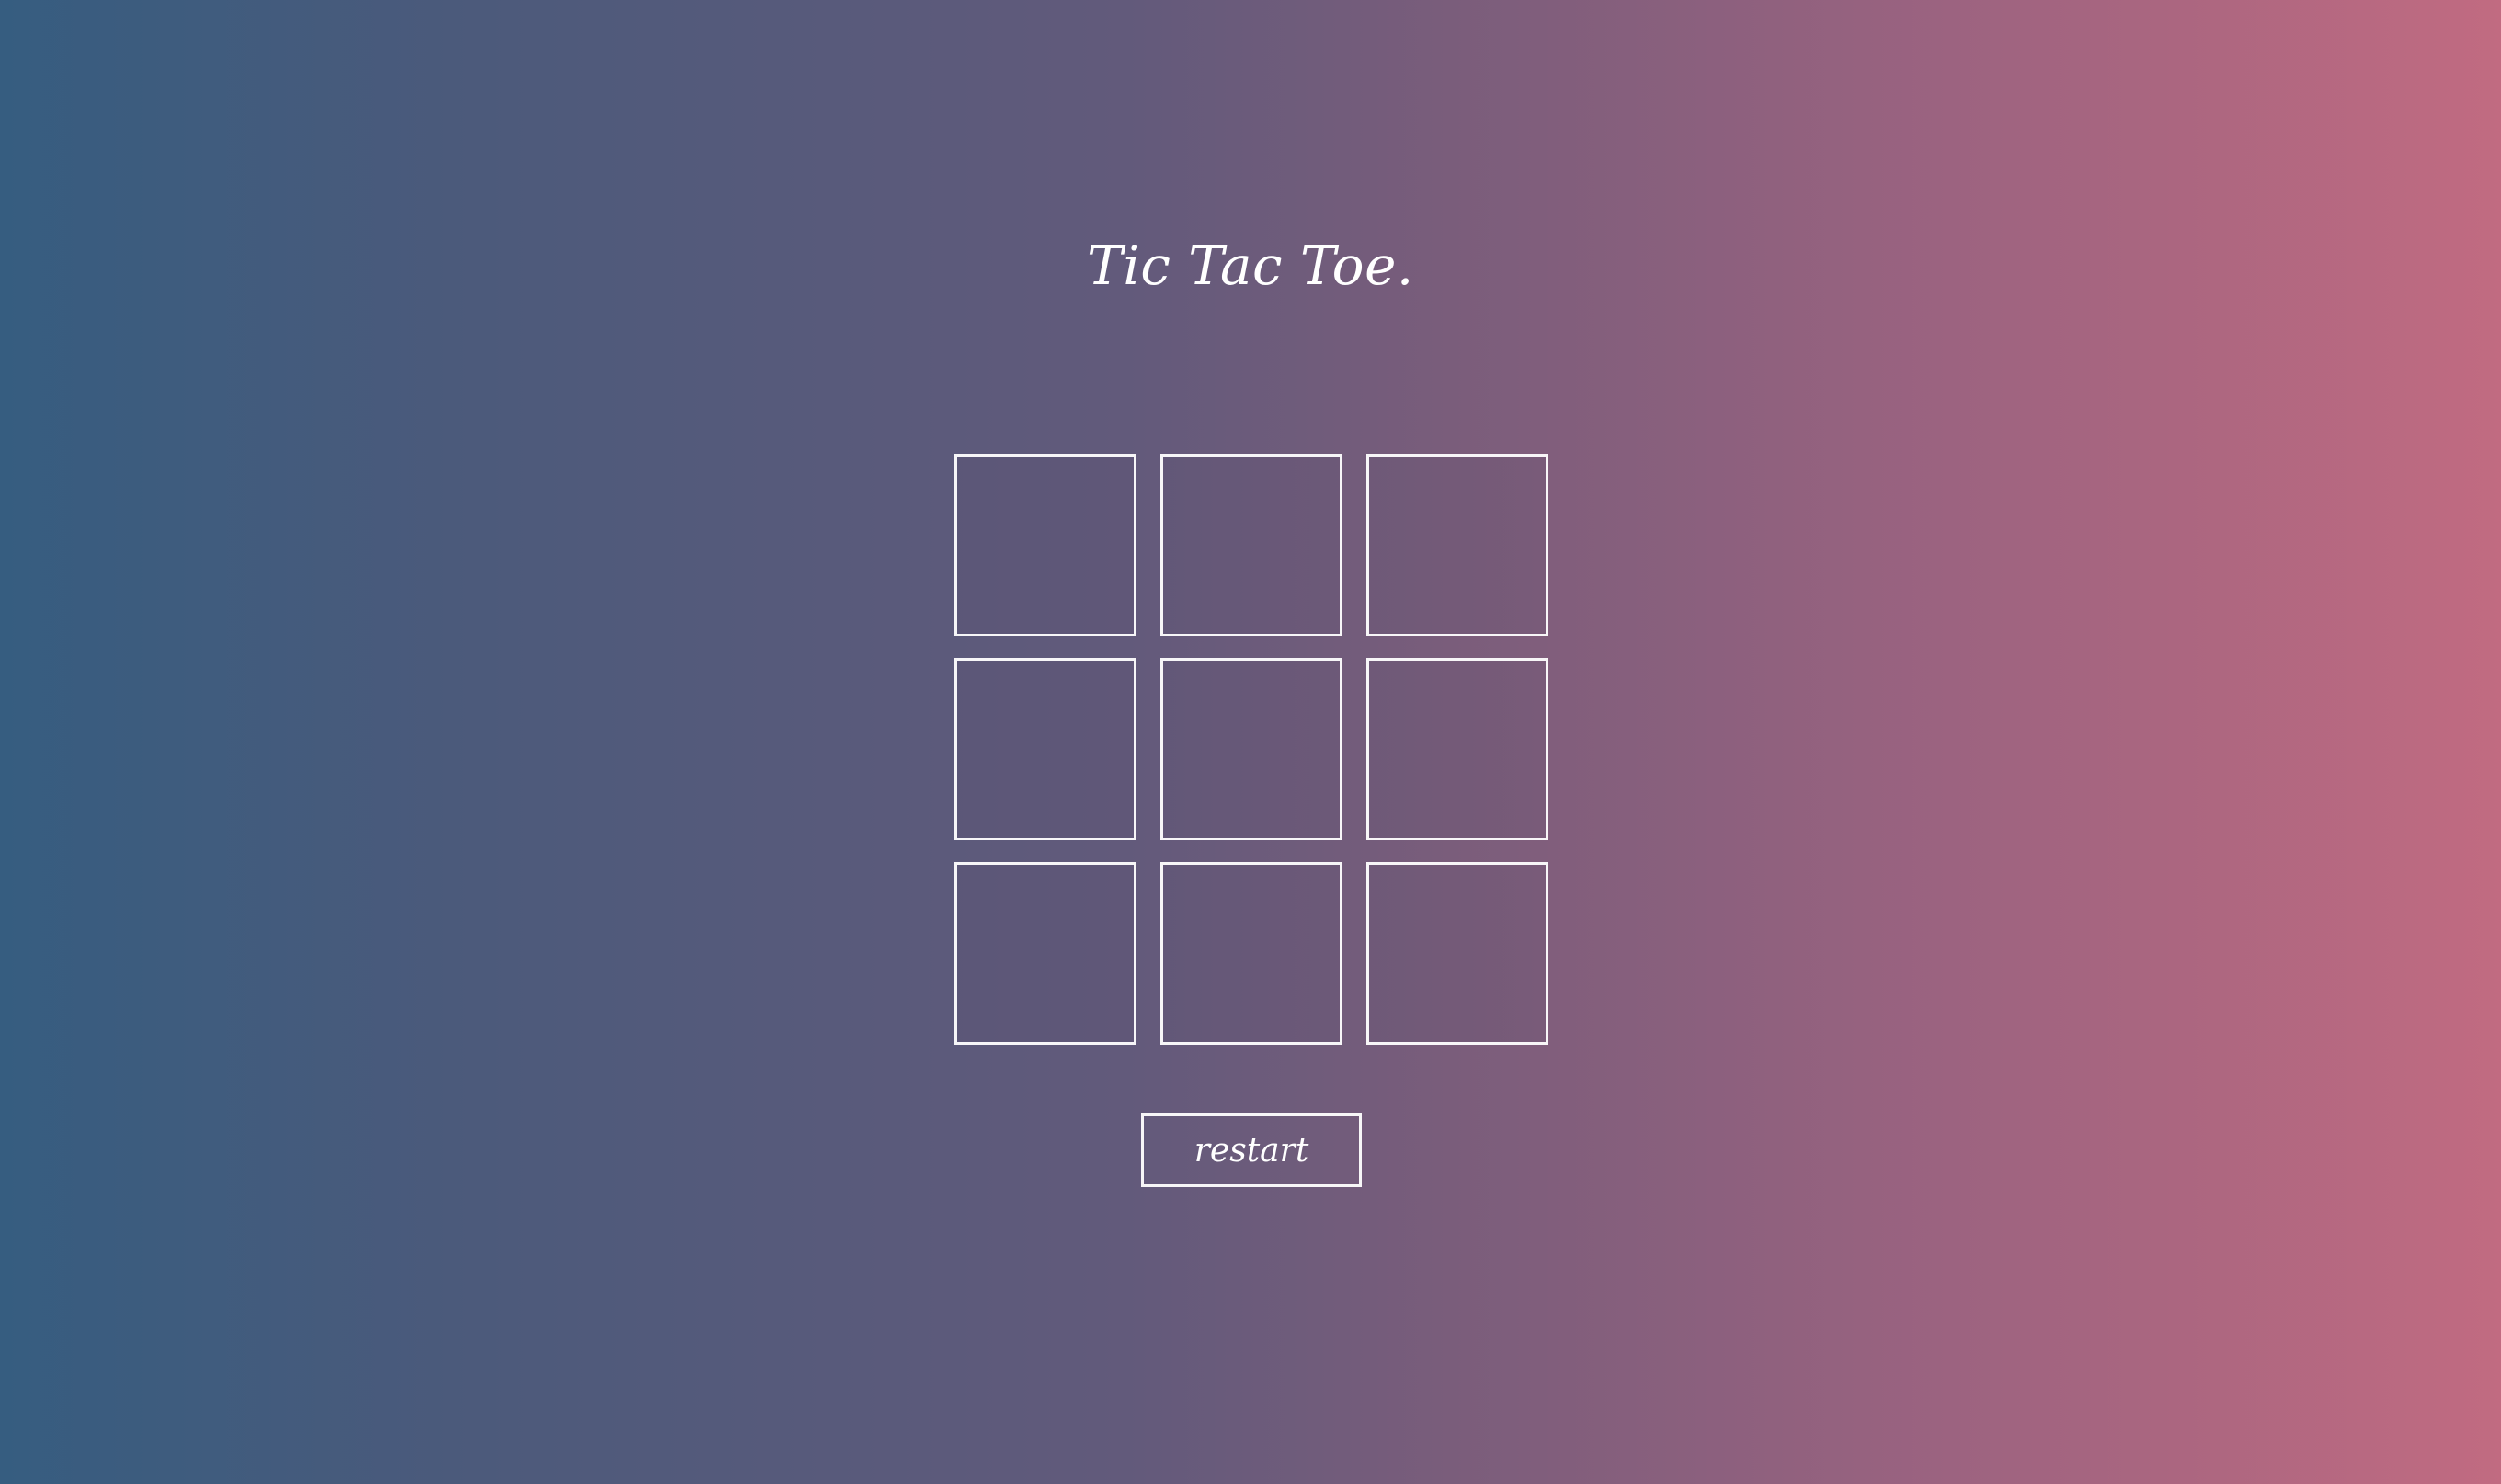  What do you see at coordinates (1250, 265) in the screenshot?
I see `page-title: Tic Tac Toe.` at bounding box center [1250, 265].